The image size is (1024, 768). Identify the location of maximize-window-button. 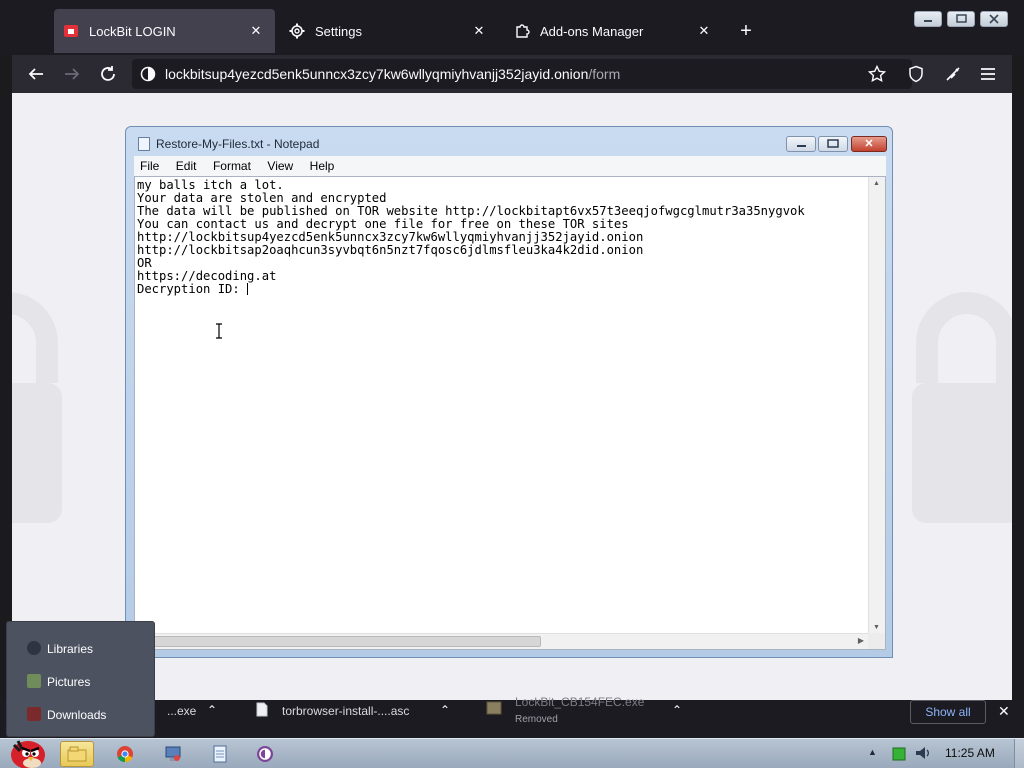
(961, 19).